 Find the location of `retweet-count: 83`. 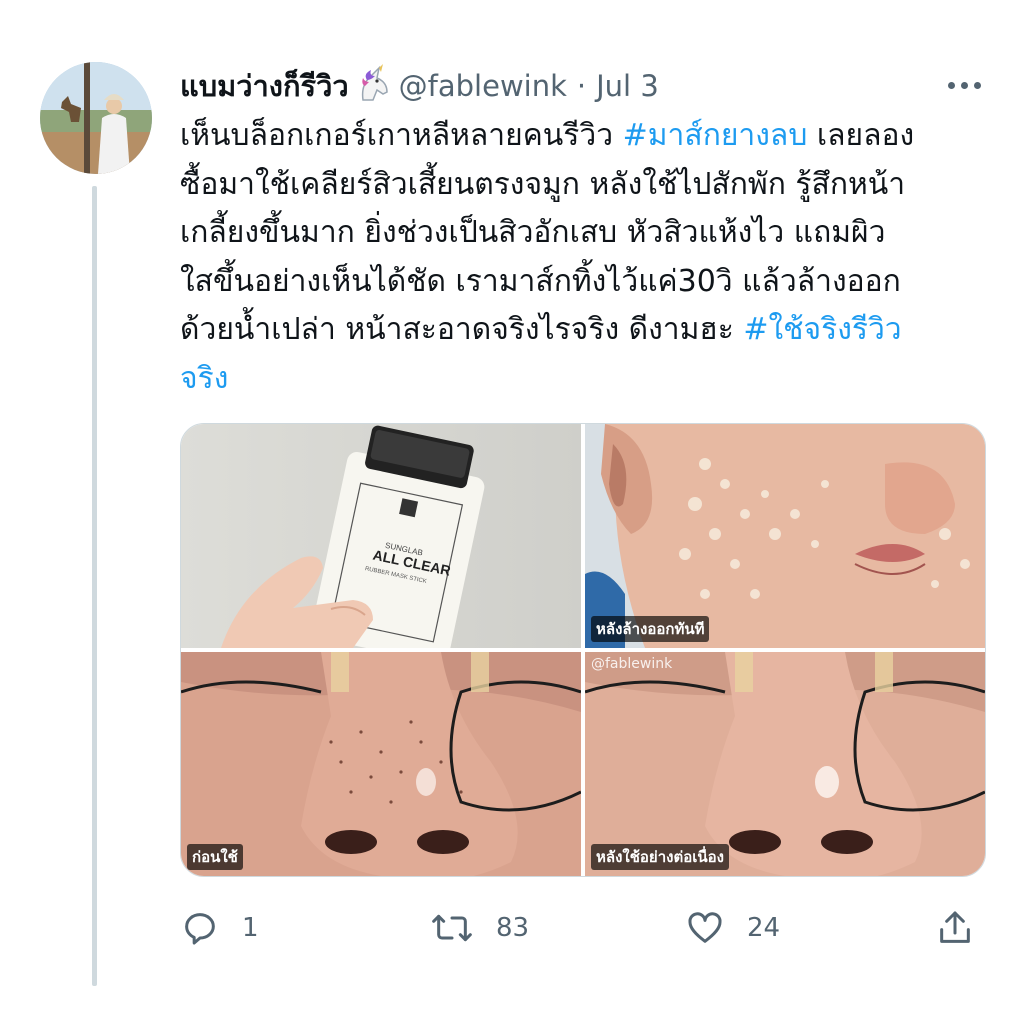

retweet-count: 83 is located at coordinates (513, 928).